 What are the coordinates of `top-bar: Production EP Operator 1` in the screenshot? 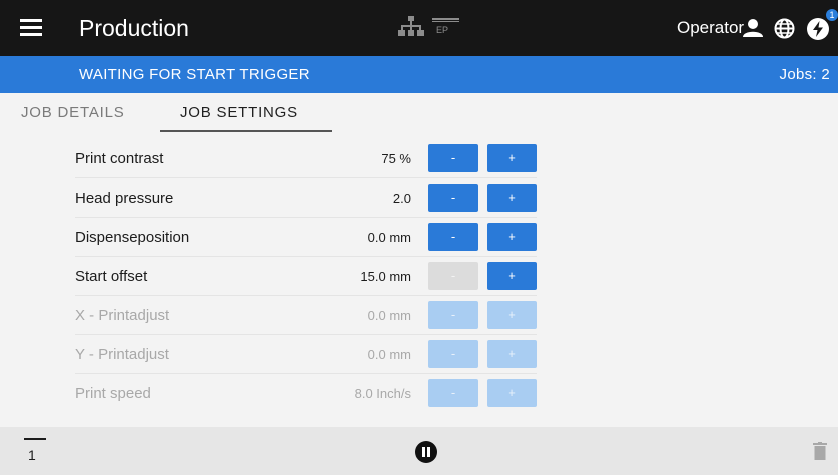 It's located at (419, 28).